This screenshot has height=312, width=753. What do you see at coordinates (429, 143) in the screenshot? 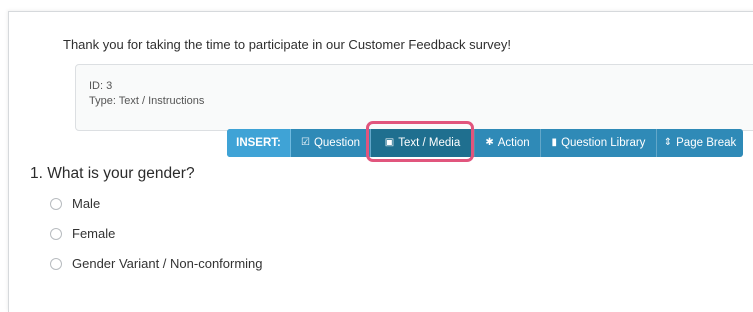
I see `insert-text-media-label: Text / Media` at bounding box center [429, 143].